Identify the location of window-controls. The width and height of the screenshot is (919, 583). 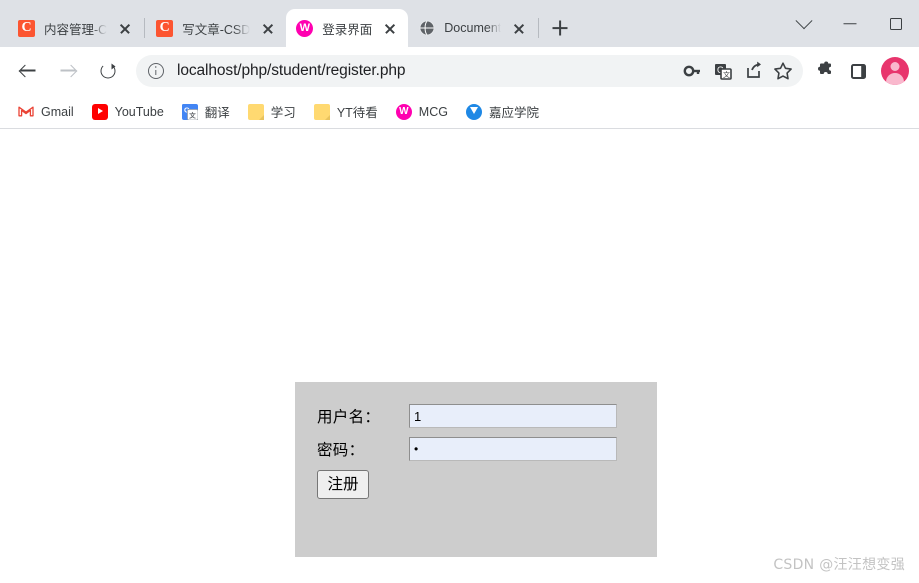
(850, 23).